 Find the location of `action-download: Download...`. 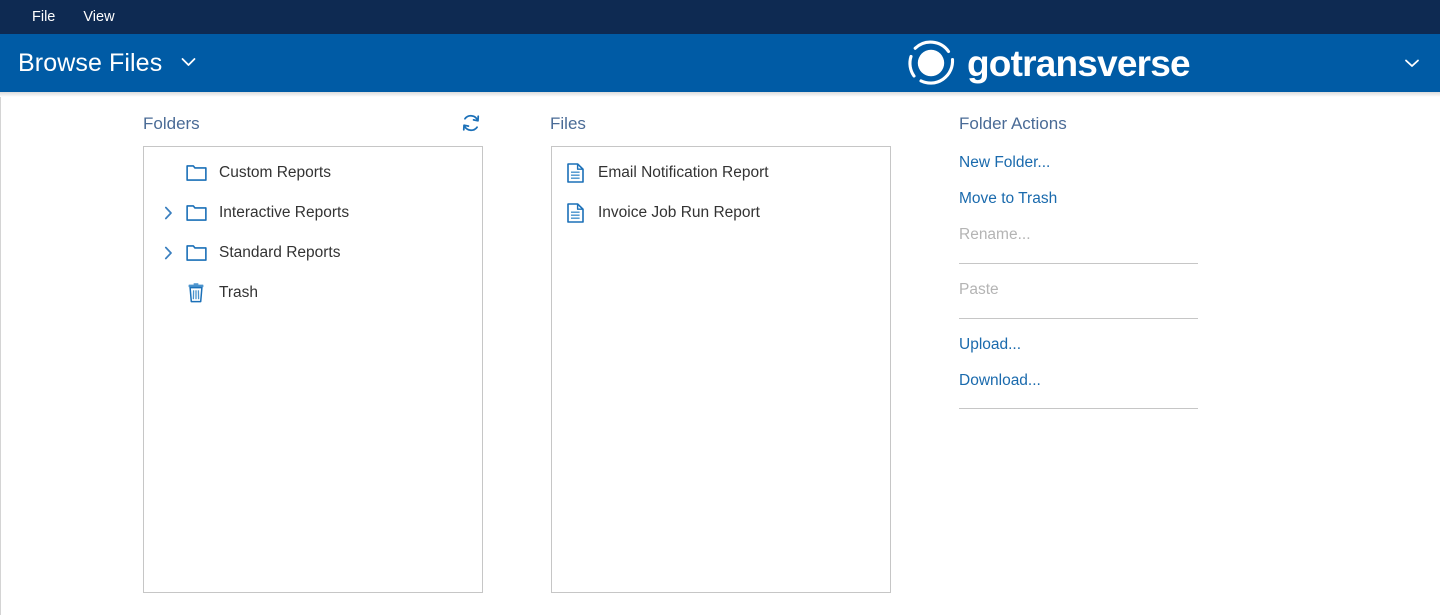

action-download: Download... is located at coordinates (1000, 381).